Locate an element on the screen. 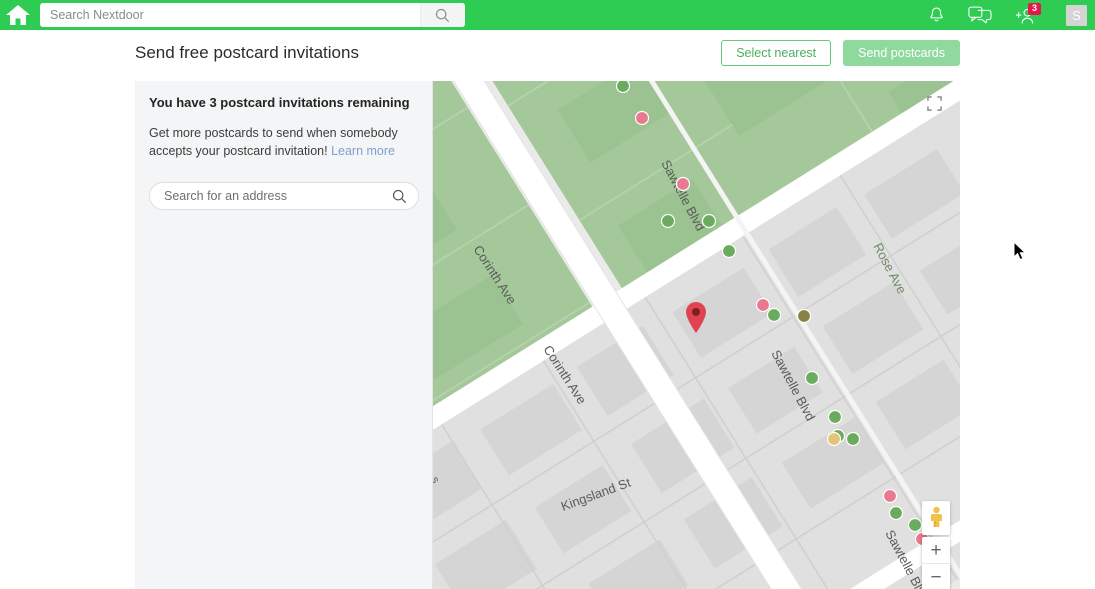 This screenshot has height=589, width=1095. messages-chat-button is located at coordinates (980, 15).